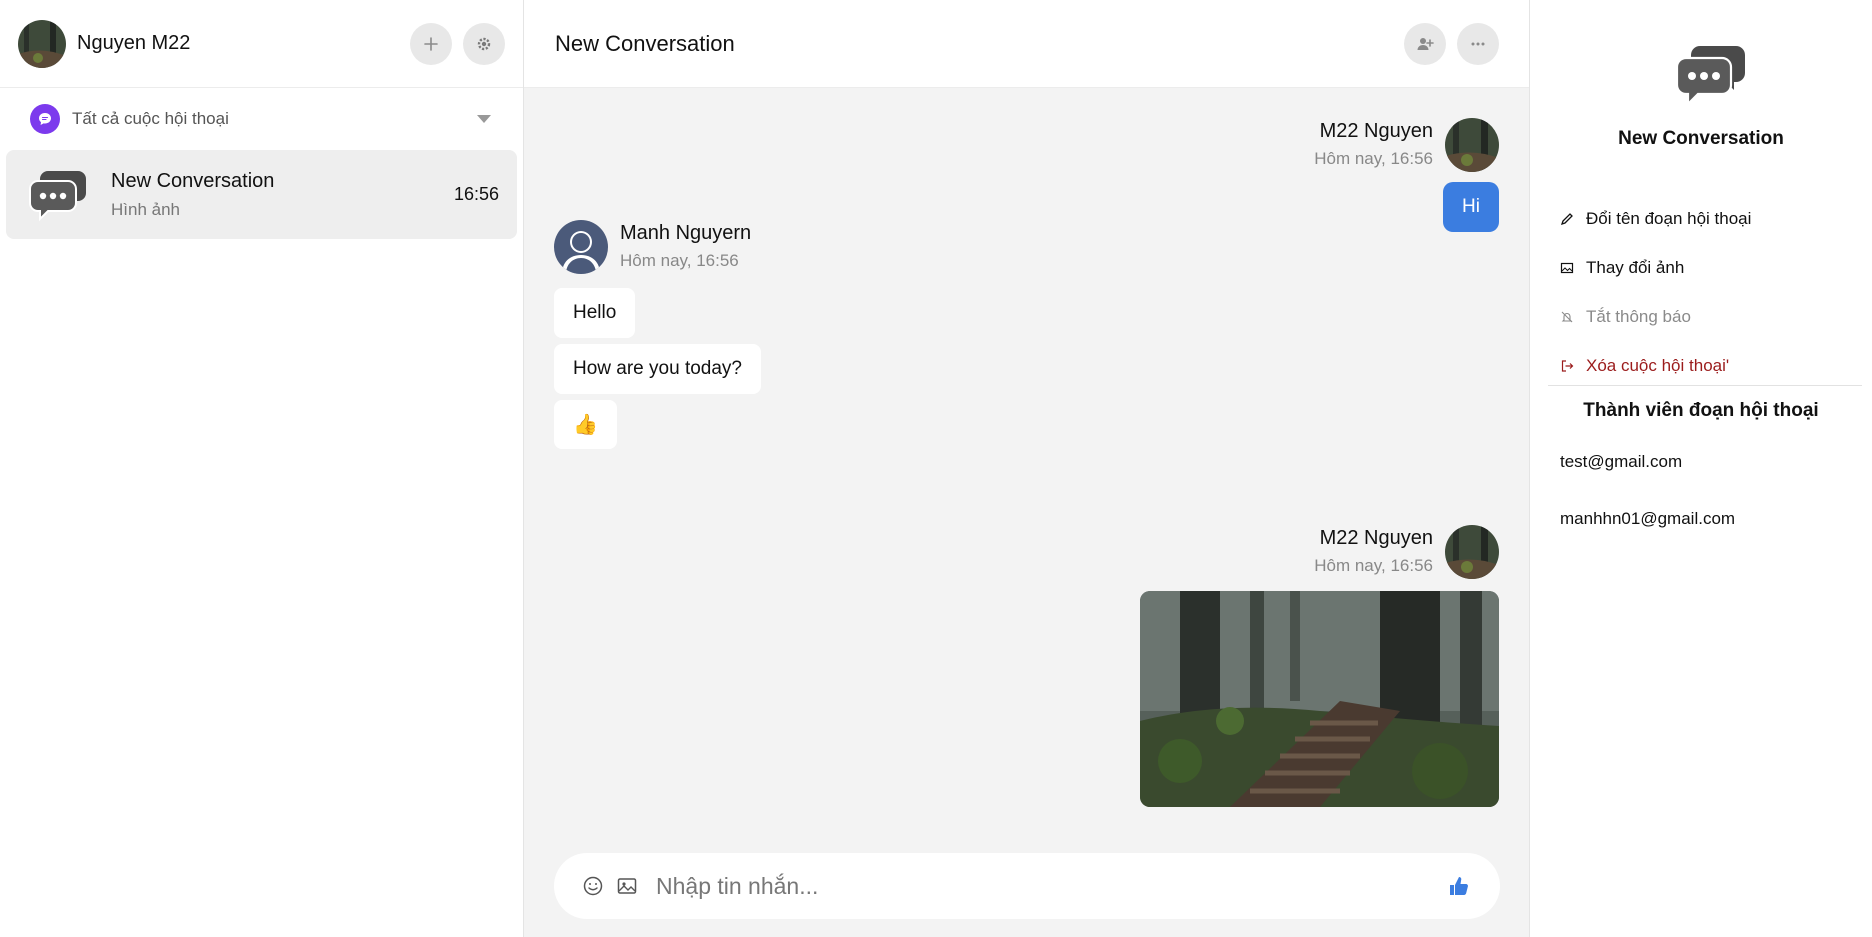 This screenshot has height=937, width=1872. Describe the element at coordinates (145, 209) in the screenshot. I see `conversation-preview: Hình ảnh` at that location.